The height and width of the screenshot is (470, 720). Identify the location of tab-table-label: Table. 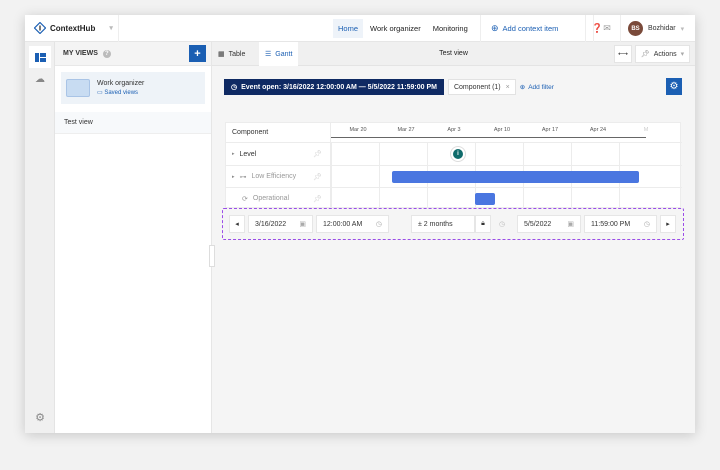
(237, 54).